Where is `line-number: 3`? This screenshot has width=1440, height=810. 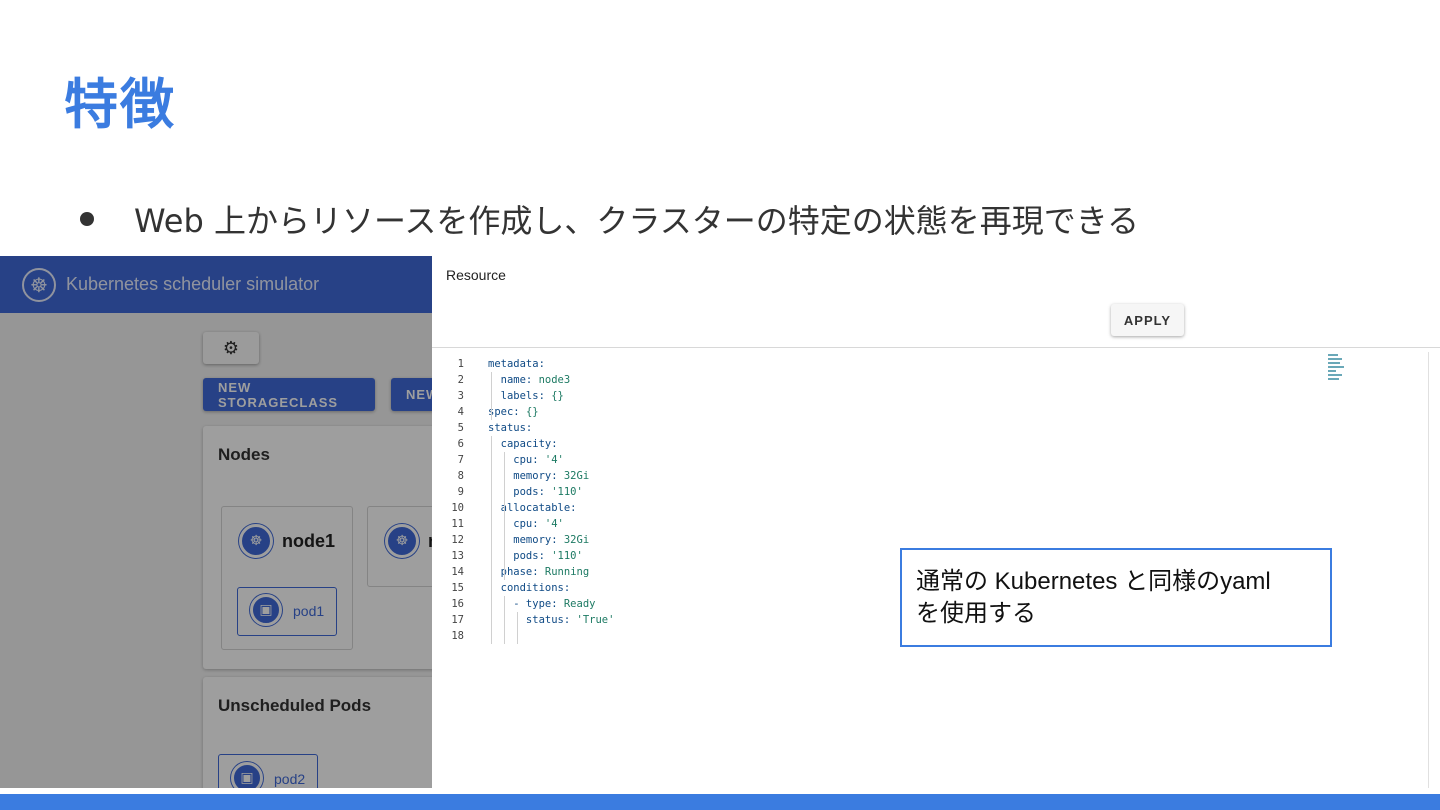
line-number: 3 is located at coordinates (460, 396).